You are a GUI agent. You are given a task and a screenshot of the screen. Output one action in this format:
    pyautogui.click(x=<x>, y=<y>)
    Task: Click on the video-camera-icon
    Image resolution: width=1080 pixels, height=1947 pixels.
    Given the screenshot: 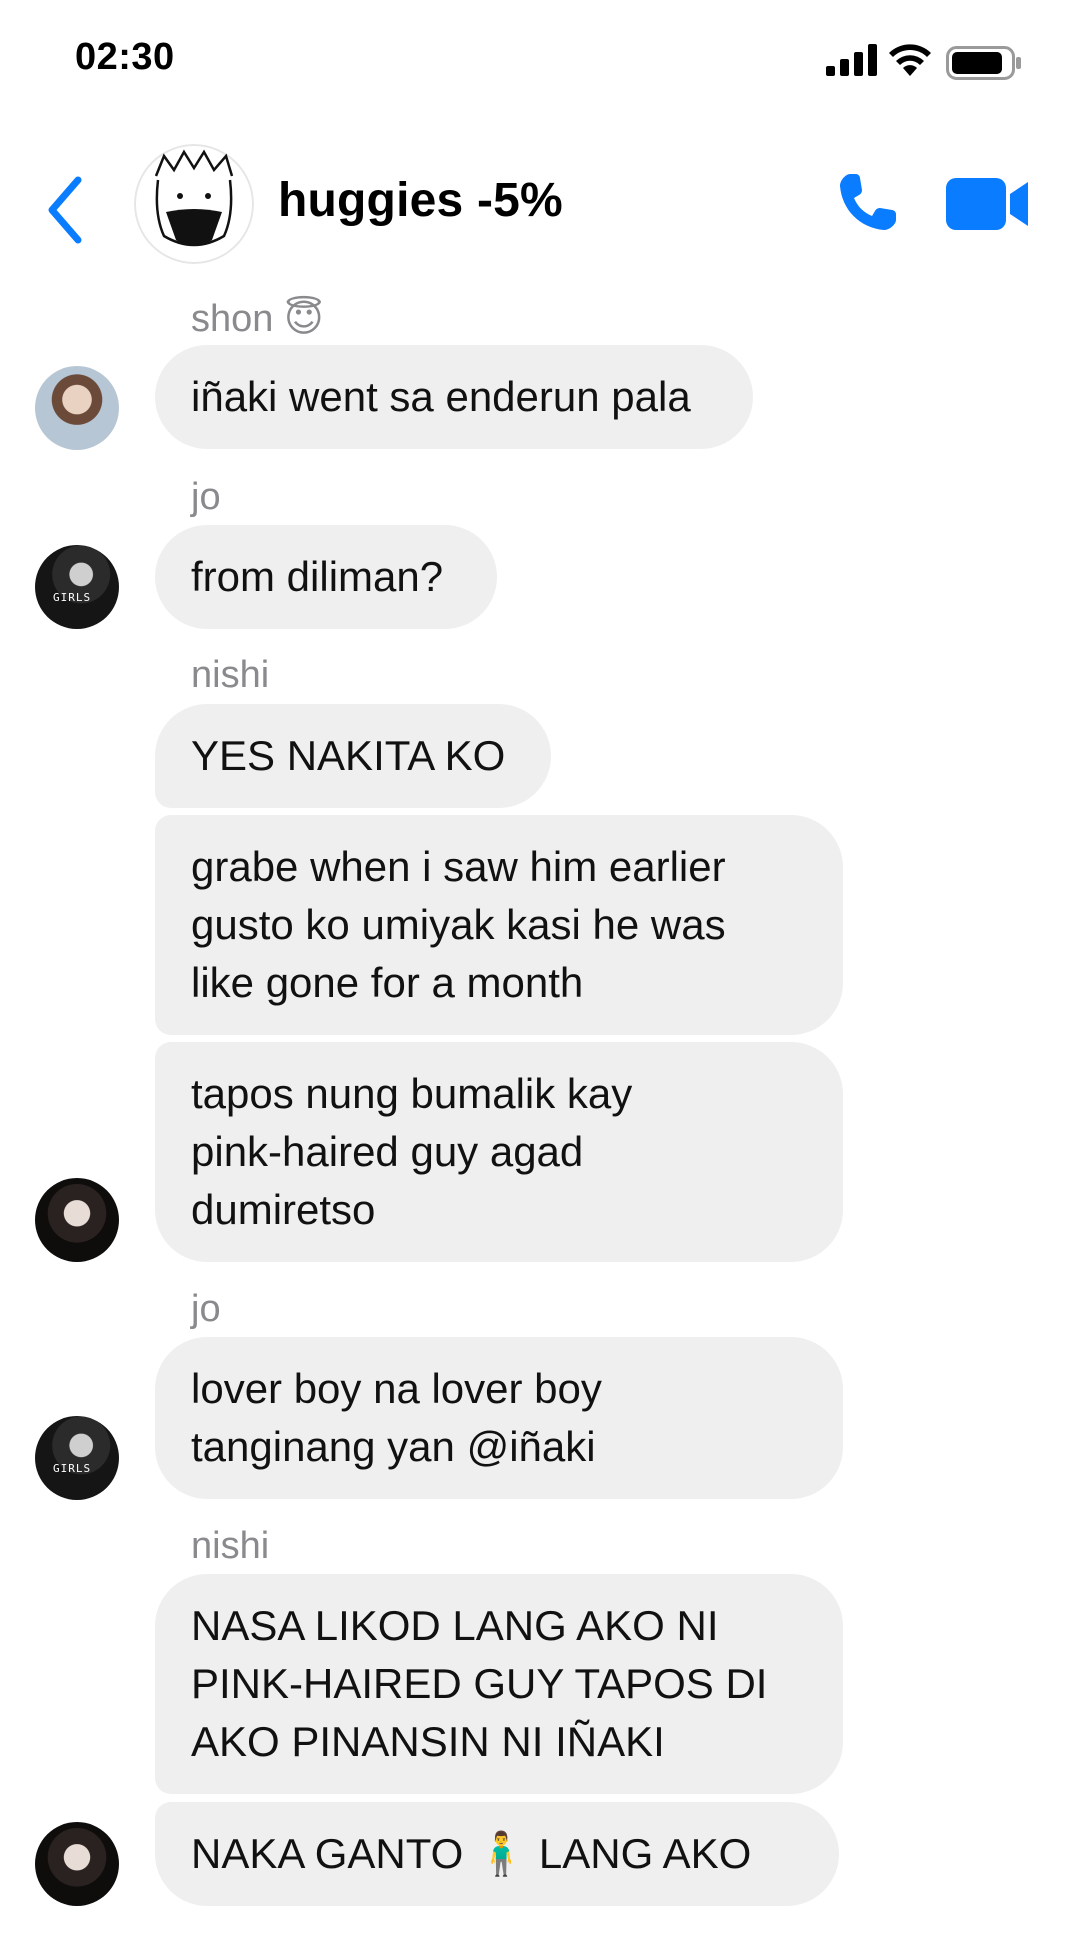 What is the action you would take?
    pyautogui.click(x=987, y=204)
    